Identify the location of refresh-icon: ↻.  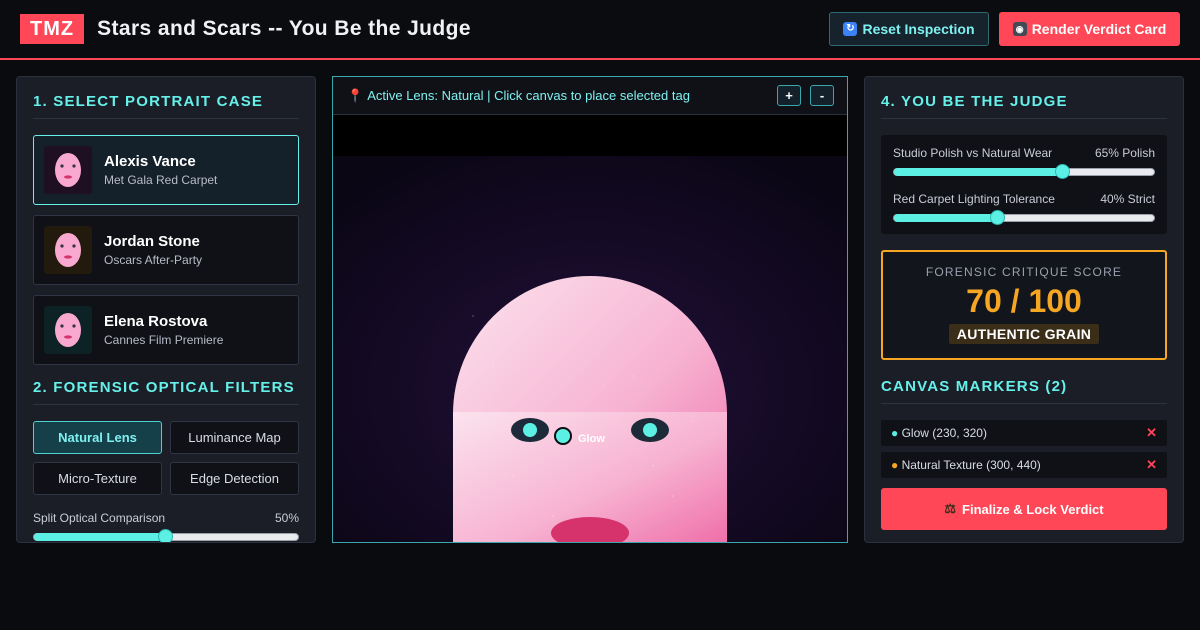
(850, 29).